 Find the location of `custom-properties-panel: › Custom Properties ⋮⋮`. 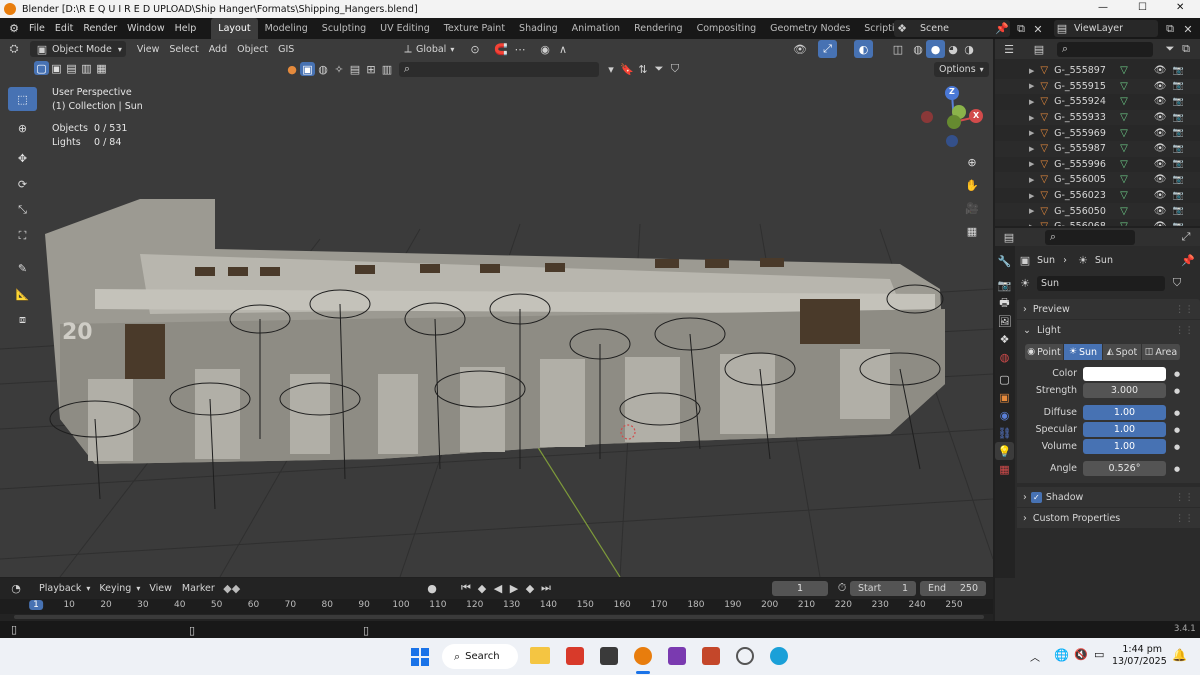

custom-properties-panel: › Custom Properties ⋮⋮ is located at coordinates (1108, 518).